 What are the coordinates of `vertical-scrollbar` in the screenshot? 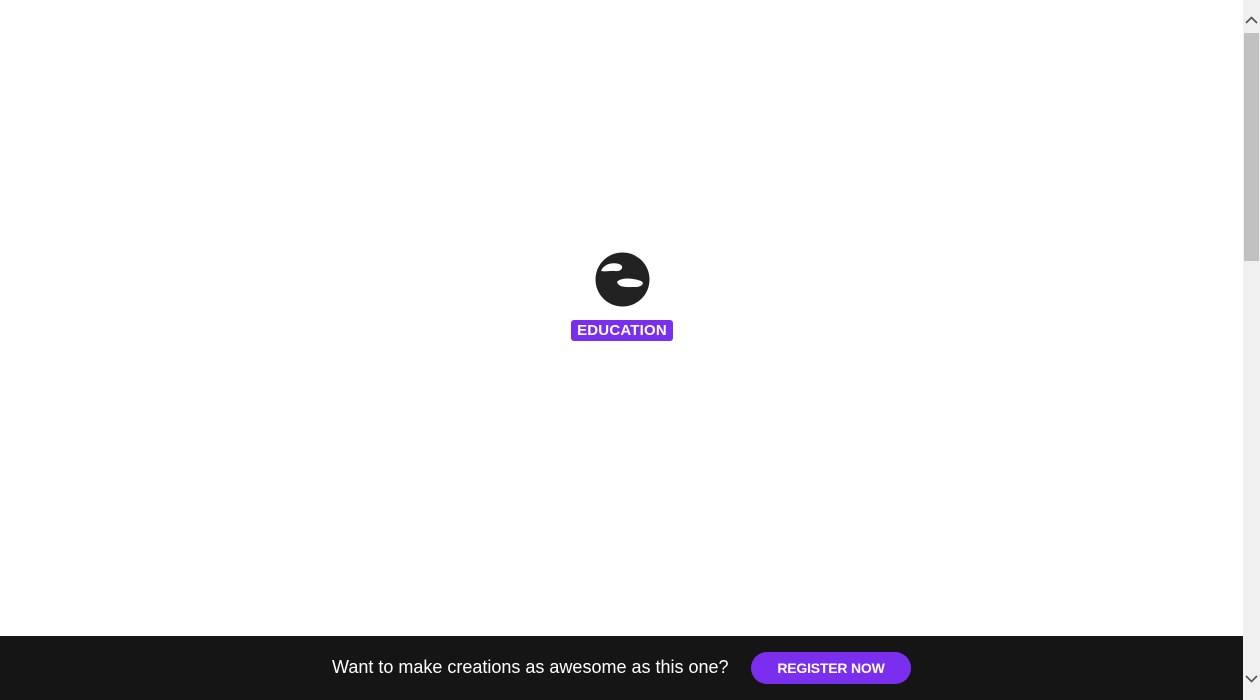 It's located at (1251, 350).